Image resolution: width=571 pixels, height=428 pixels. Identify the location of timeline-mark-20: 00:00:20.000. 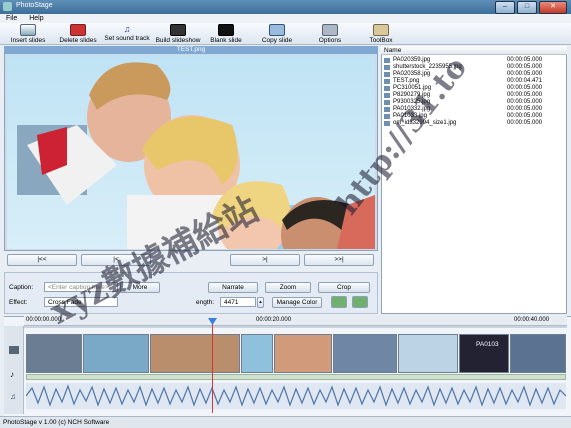
(274, 320).